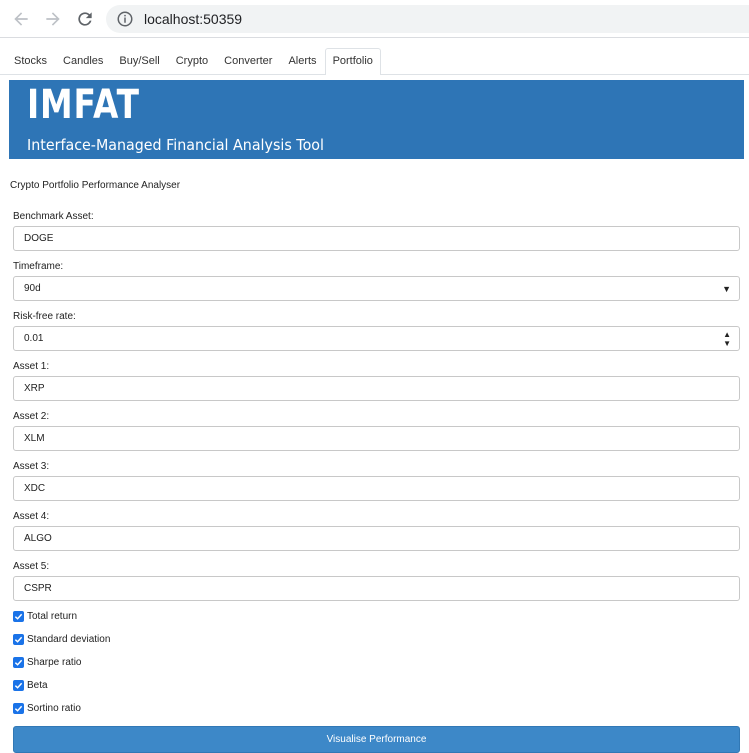  What do you see at coordinates (38, 266) in the screenshot?
I see `timeframe-label: Timeframe:` at bounding box center [38, 266].